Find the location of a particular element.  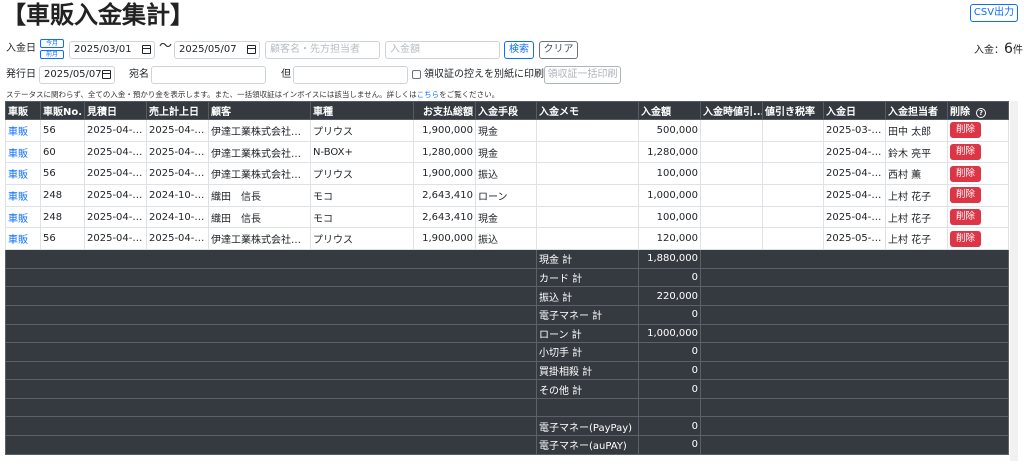

summary-row: ローン 計 1,000,000 is located at coordinates (507, 333).